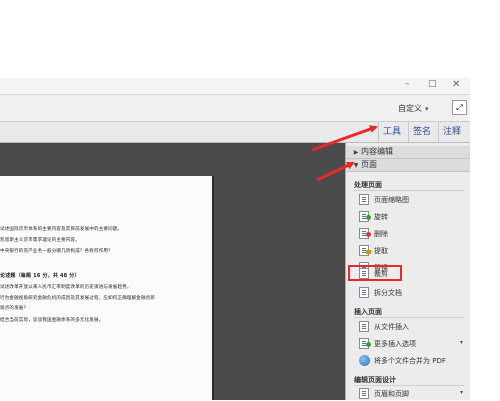 The height and width of the screenshot is (401, 500). I want to click on more-insert-options-item: 更多插入选项 ▾, so click(411, 344).